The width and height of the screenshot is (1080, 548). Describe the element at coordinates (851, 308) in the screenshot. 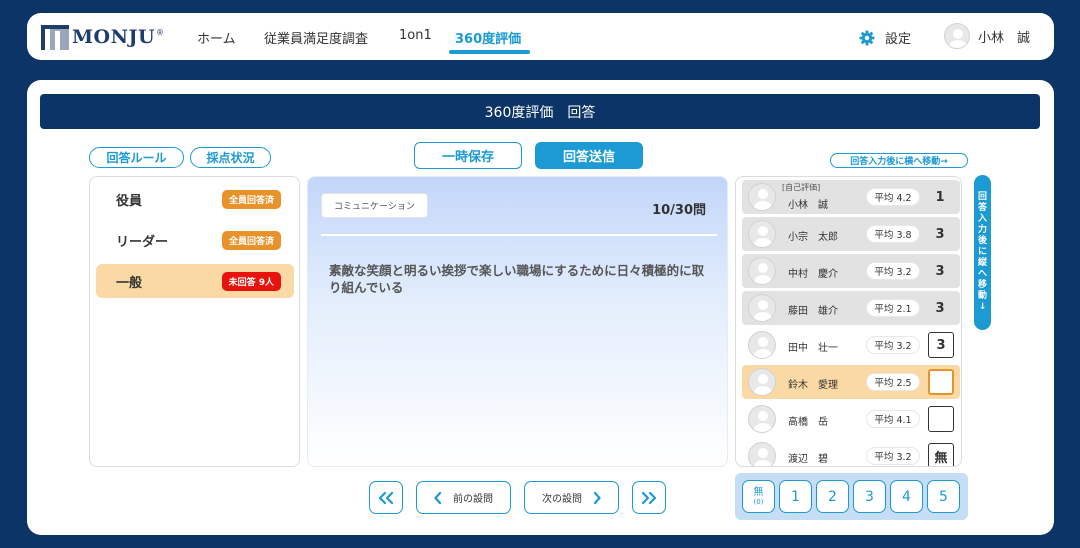

I see `list-item: 藤田 雄介 平均 2.1 3` at that location.